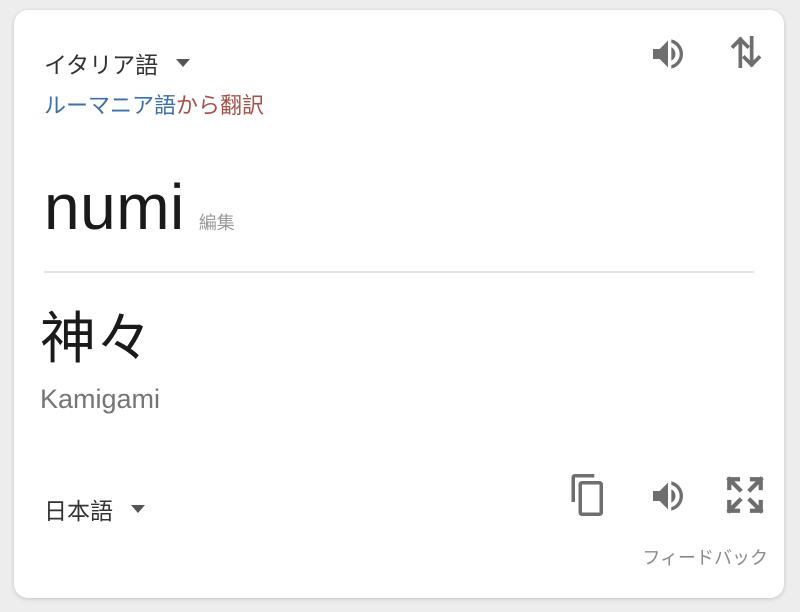 The height and width of the screenshot is (612, 800). I want to click on fullscreen-button, so click(745, 495).